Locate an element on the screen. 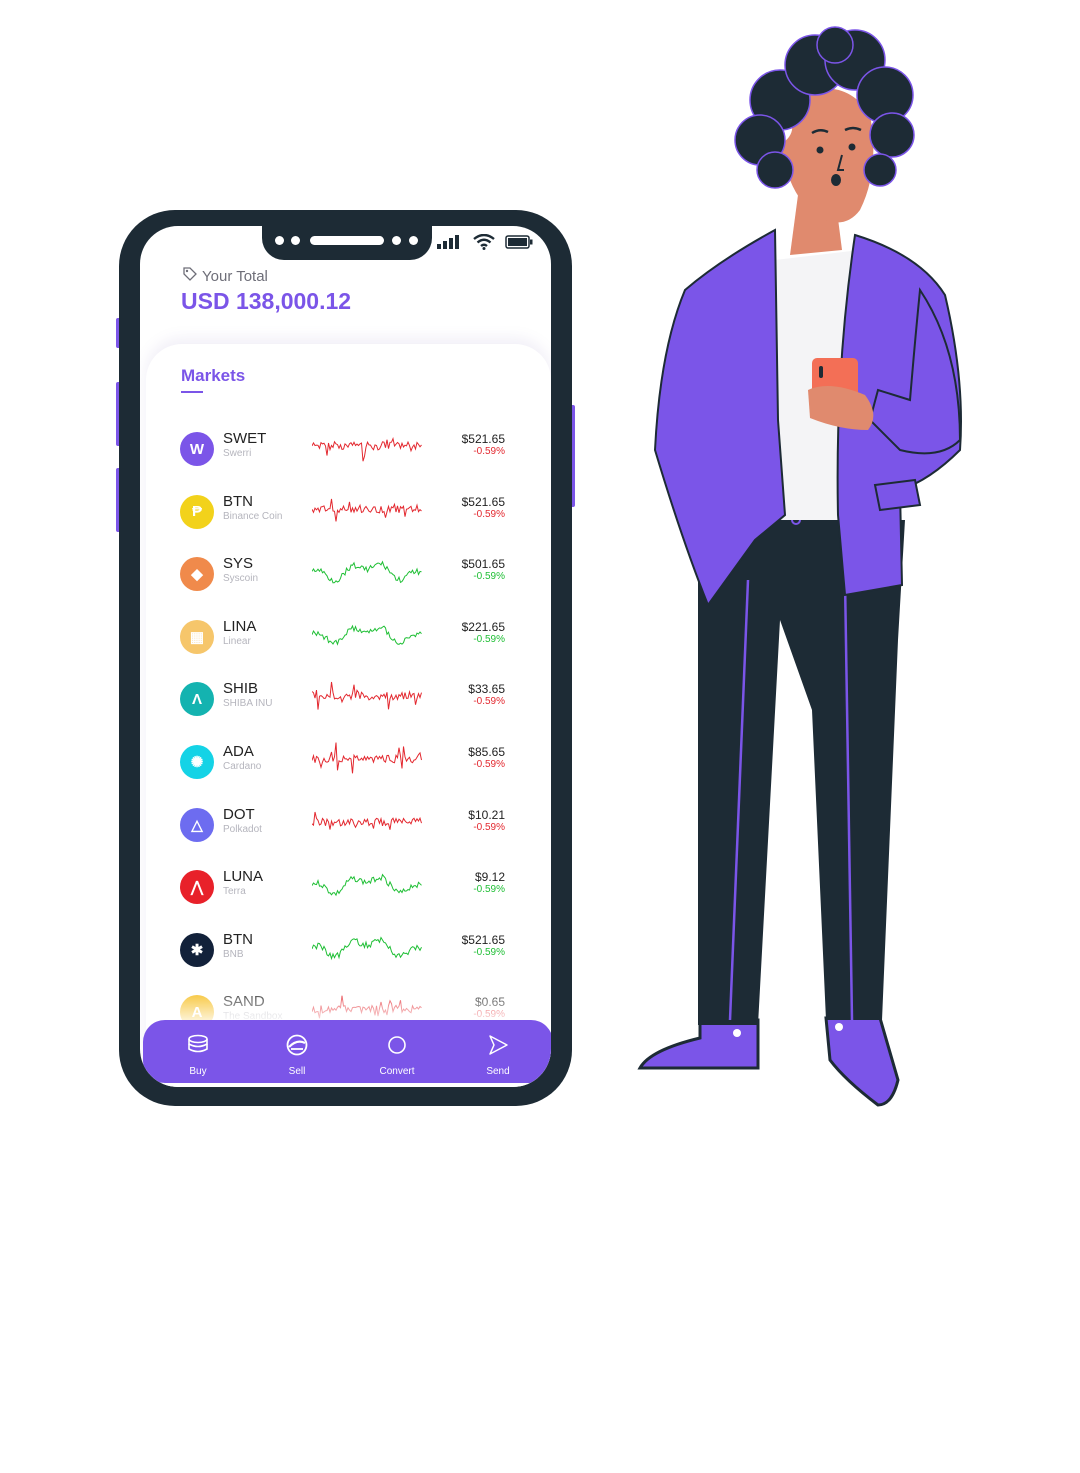 Image resolution: width=1080 pixels, height=1473 pixels. nav-sell-button: Sell is located at coordinates (297, 1051).